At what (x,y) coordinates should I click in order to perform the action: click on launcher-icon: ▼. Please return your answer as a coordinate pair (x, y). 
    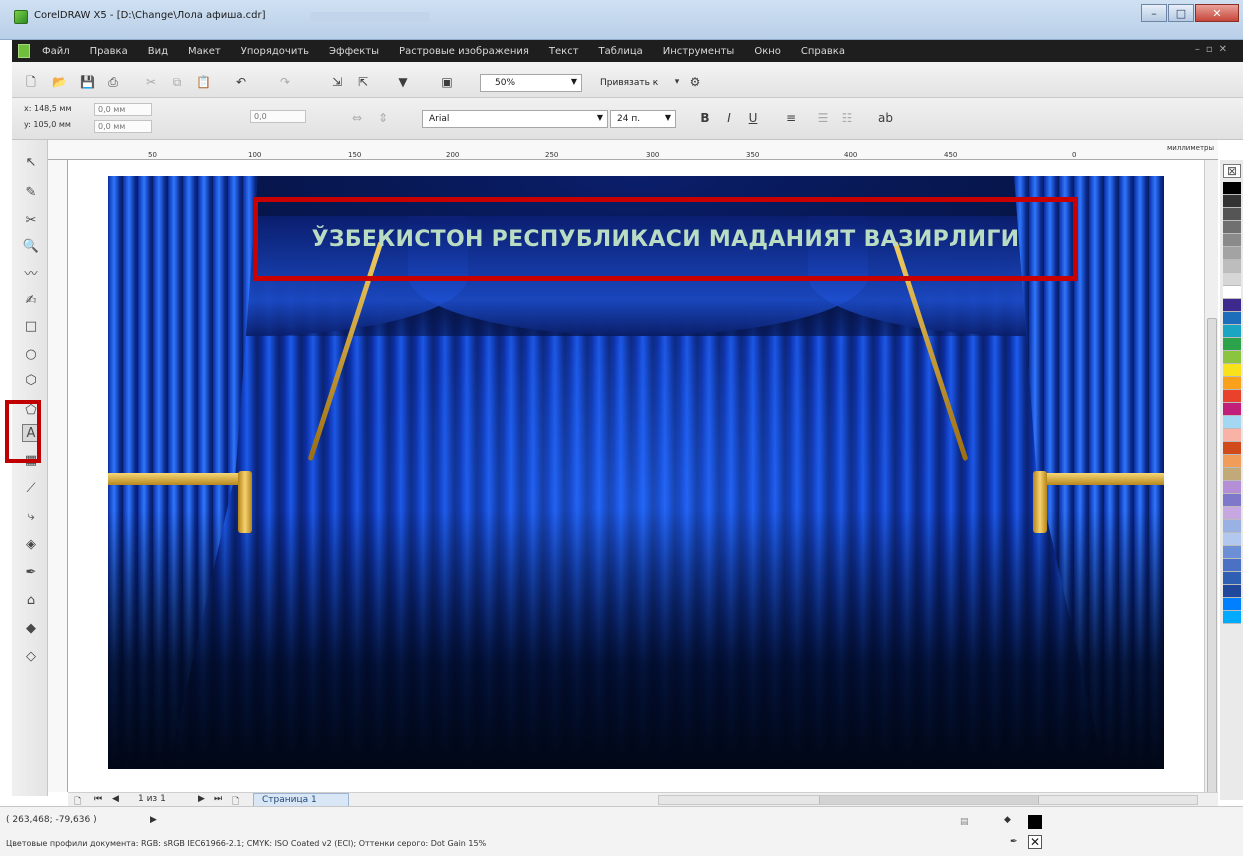
    Looking at the image, I should click on (403, 82).